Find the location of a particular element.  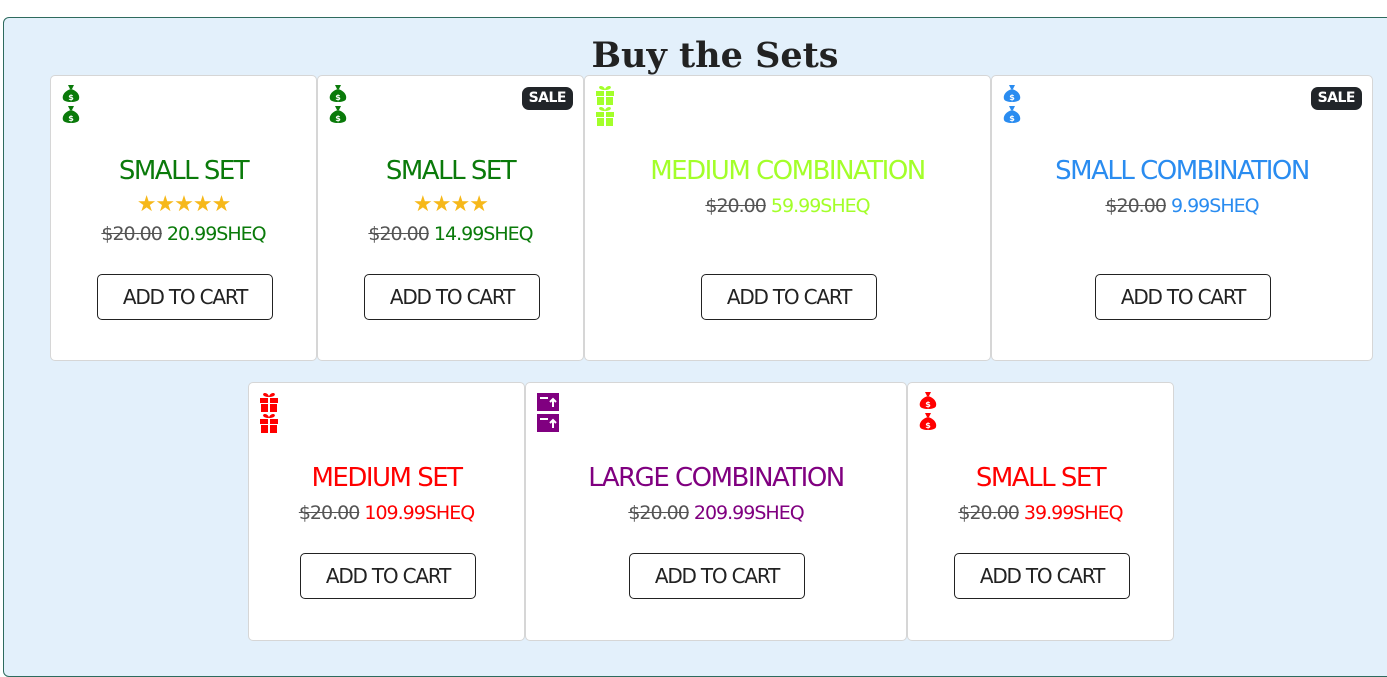

product-title: MEDIUM SET is located at coordinates (387, 478).